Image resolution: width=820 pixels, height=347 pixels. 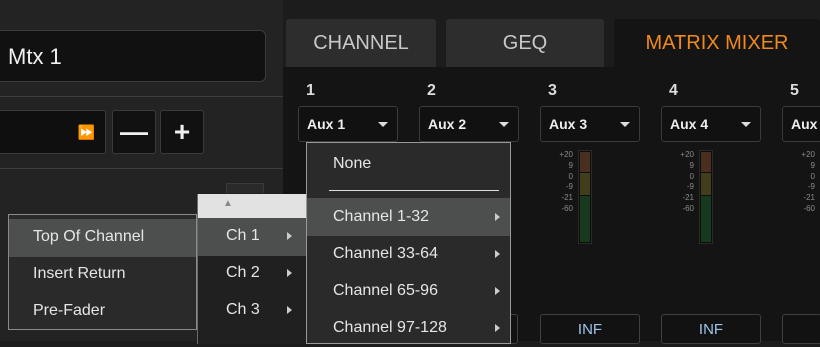 I want to click on column-number: 1, so click(x=310, y=90).